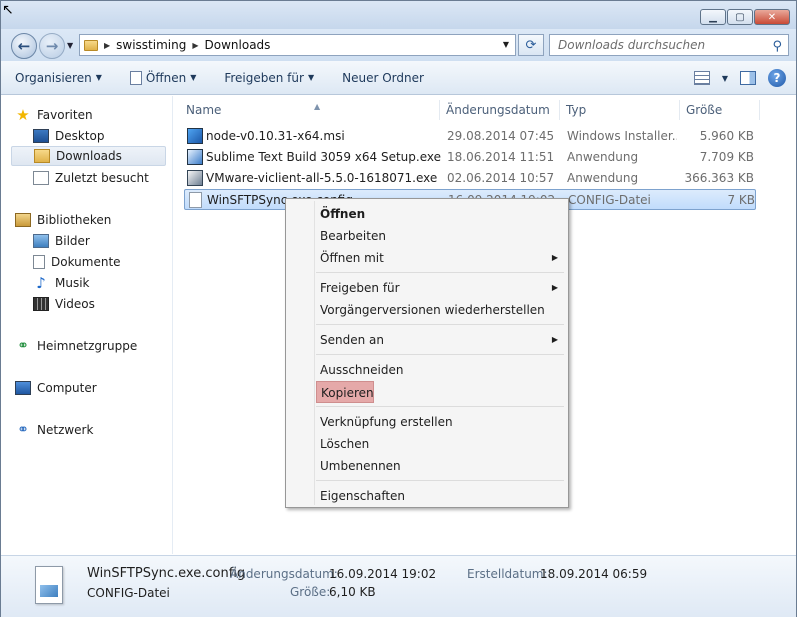  I want to click on library-icon, so click(23, 220).